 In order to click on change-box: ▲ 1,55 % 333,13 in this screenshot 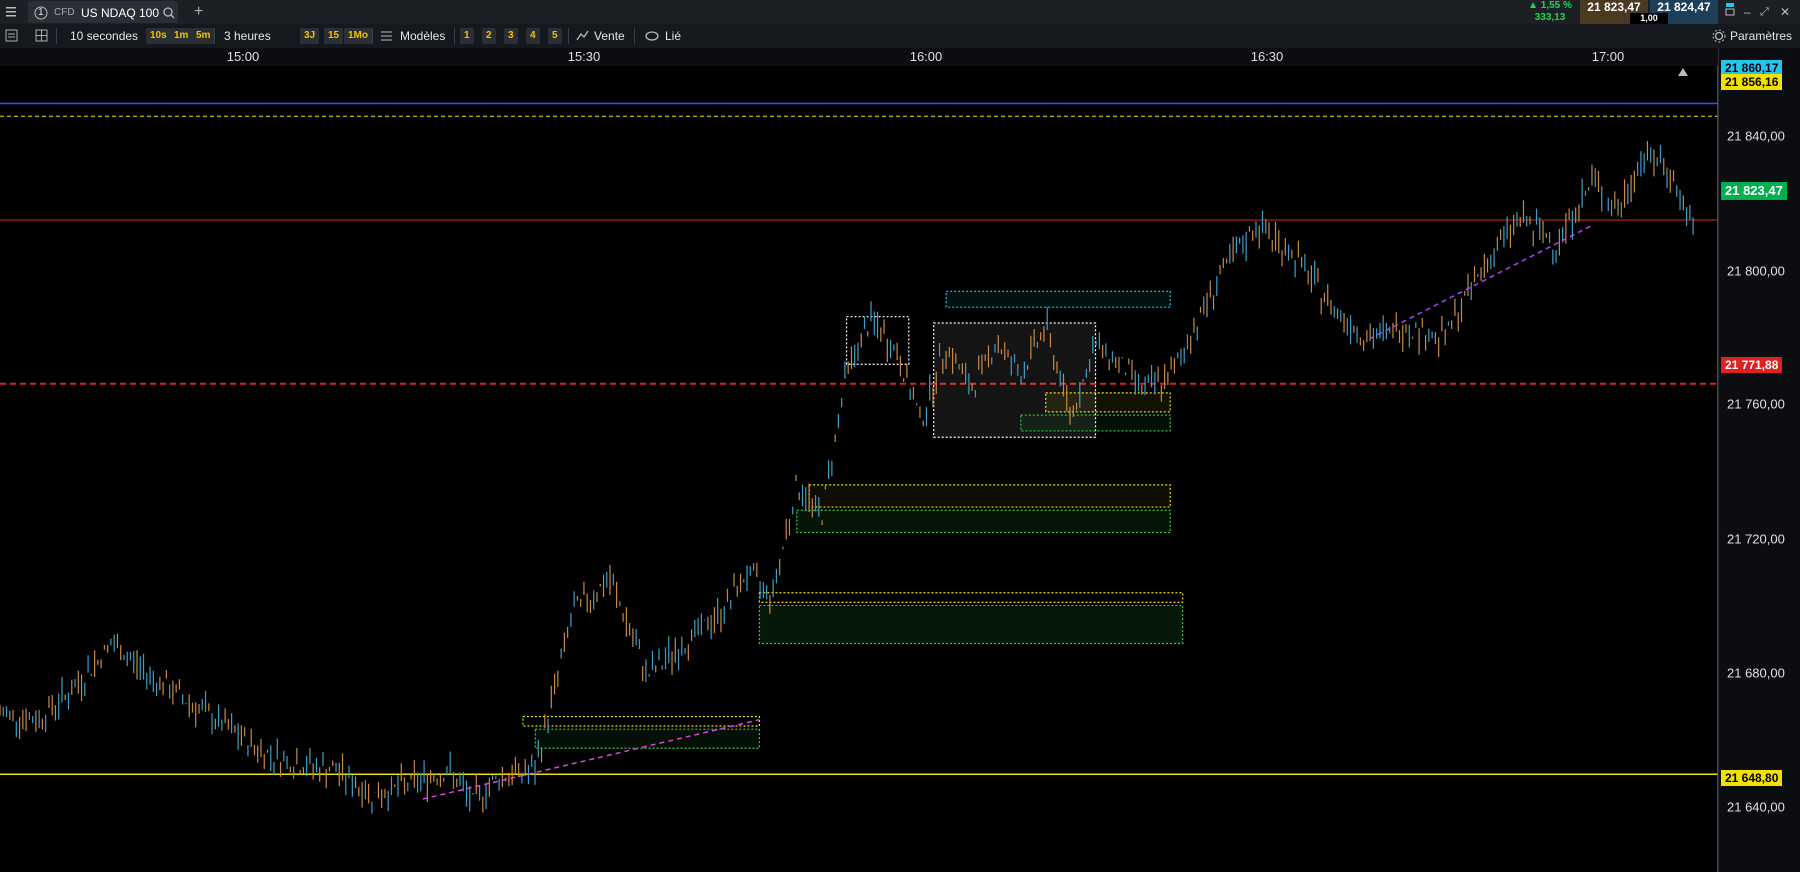, I will do `click(1550, 12)`.